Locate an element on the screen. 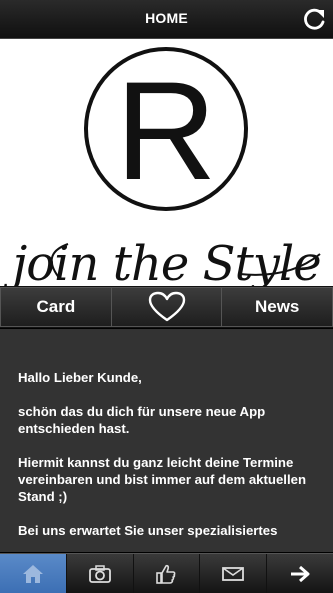  nav-home is located at coordinates (33, 573).